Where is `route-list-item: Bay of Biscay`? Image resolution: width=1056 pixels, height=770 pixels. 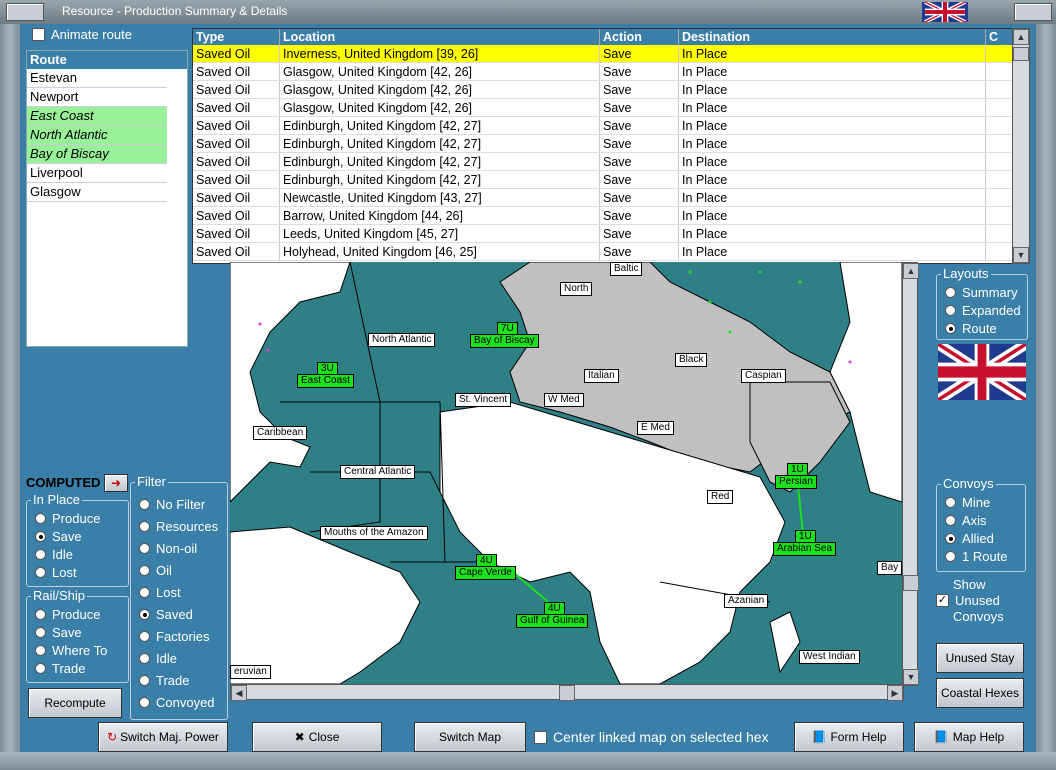
route-list-item: Bay of Biscay is located at coordinates (97, 154).